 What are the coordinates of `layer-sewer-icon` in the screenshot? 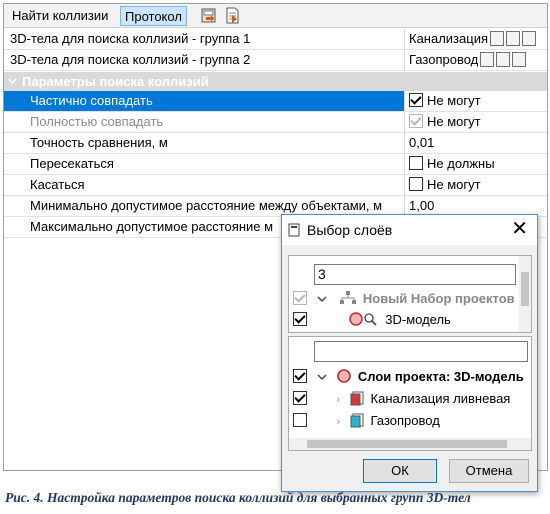 It's located at (357, 398).